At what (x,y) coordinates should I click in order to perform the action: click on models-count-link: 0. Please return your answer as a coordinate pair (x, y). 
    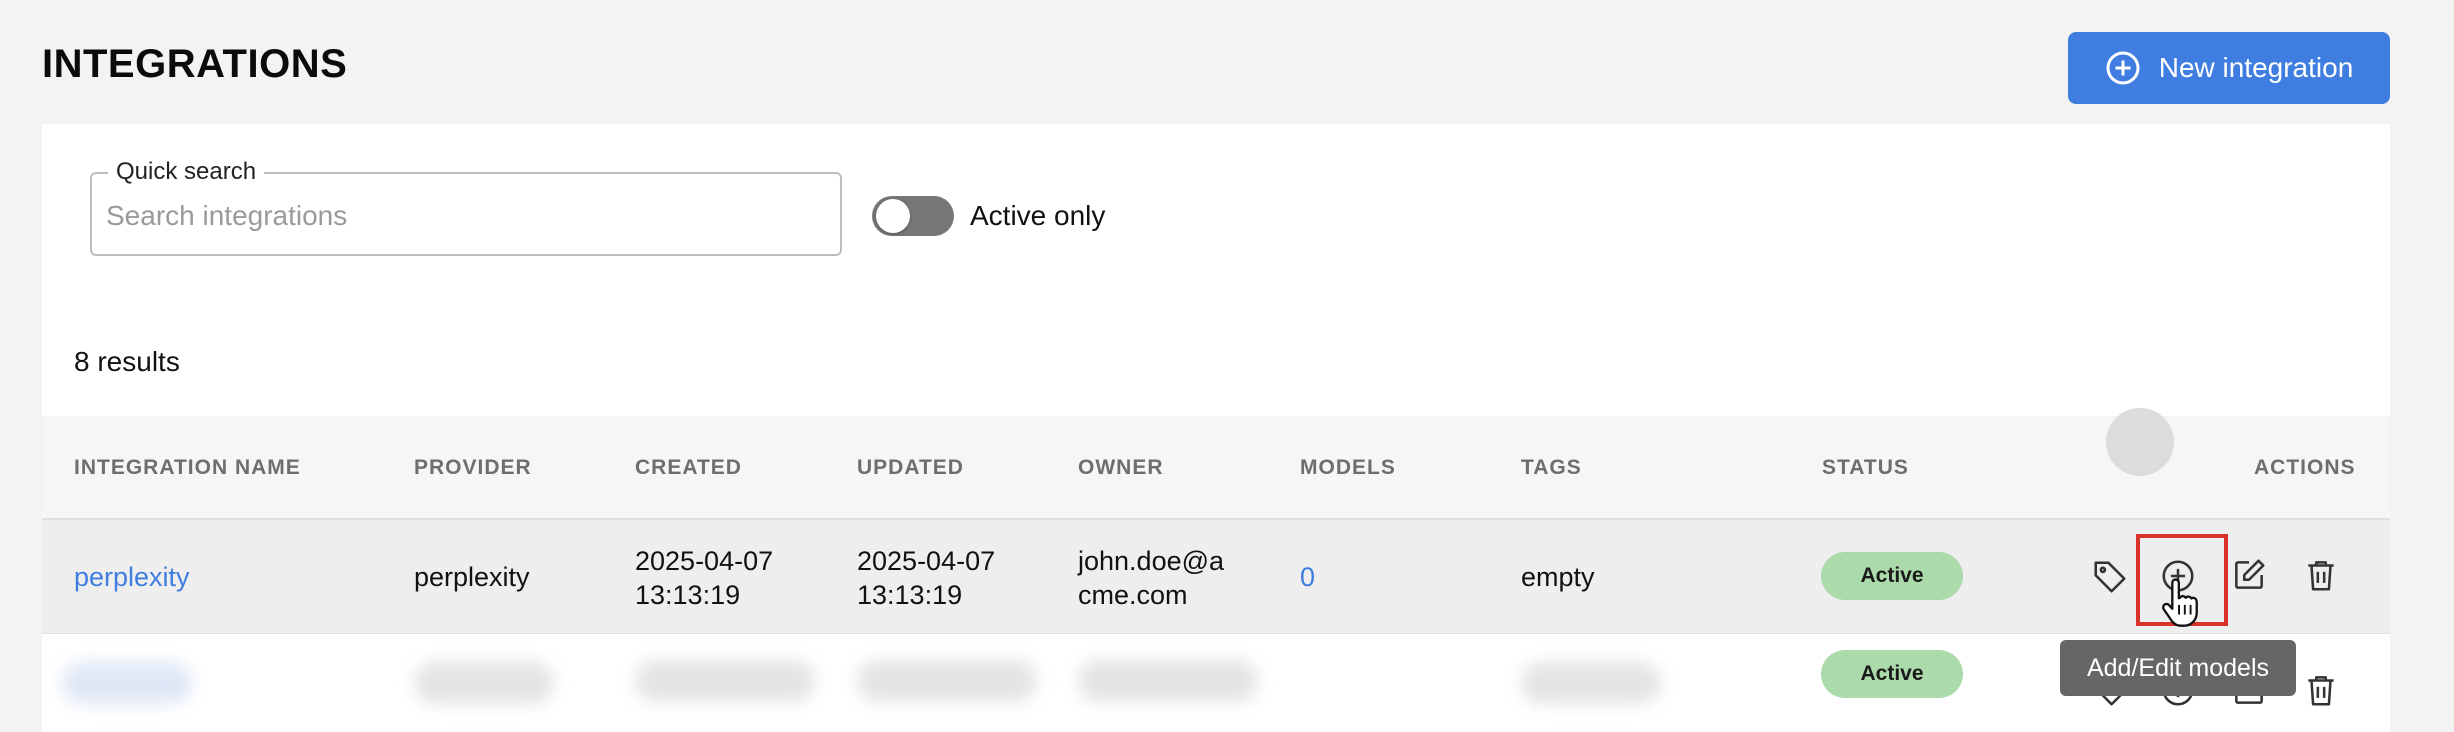
    Looking at the image, I should click on (1307, 577).